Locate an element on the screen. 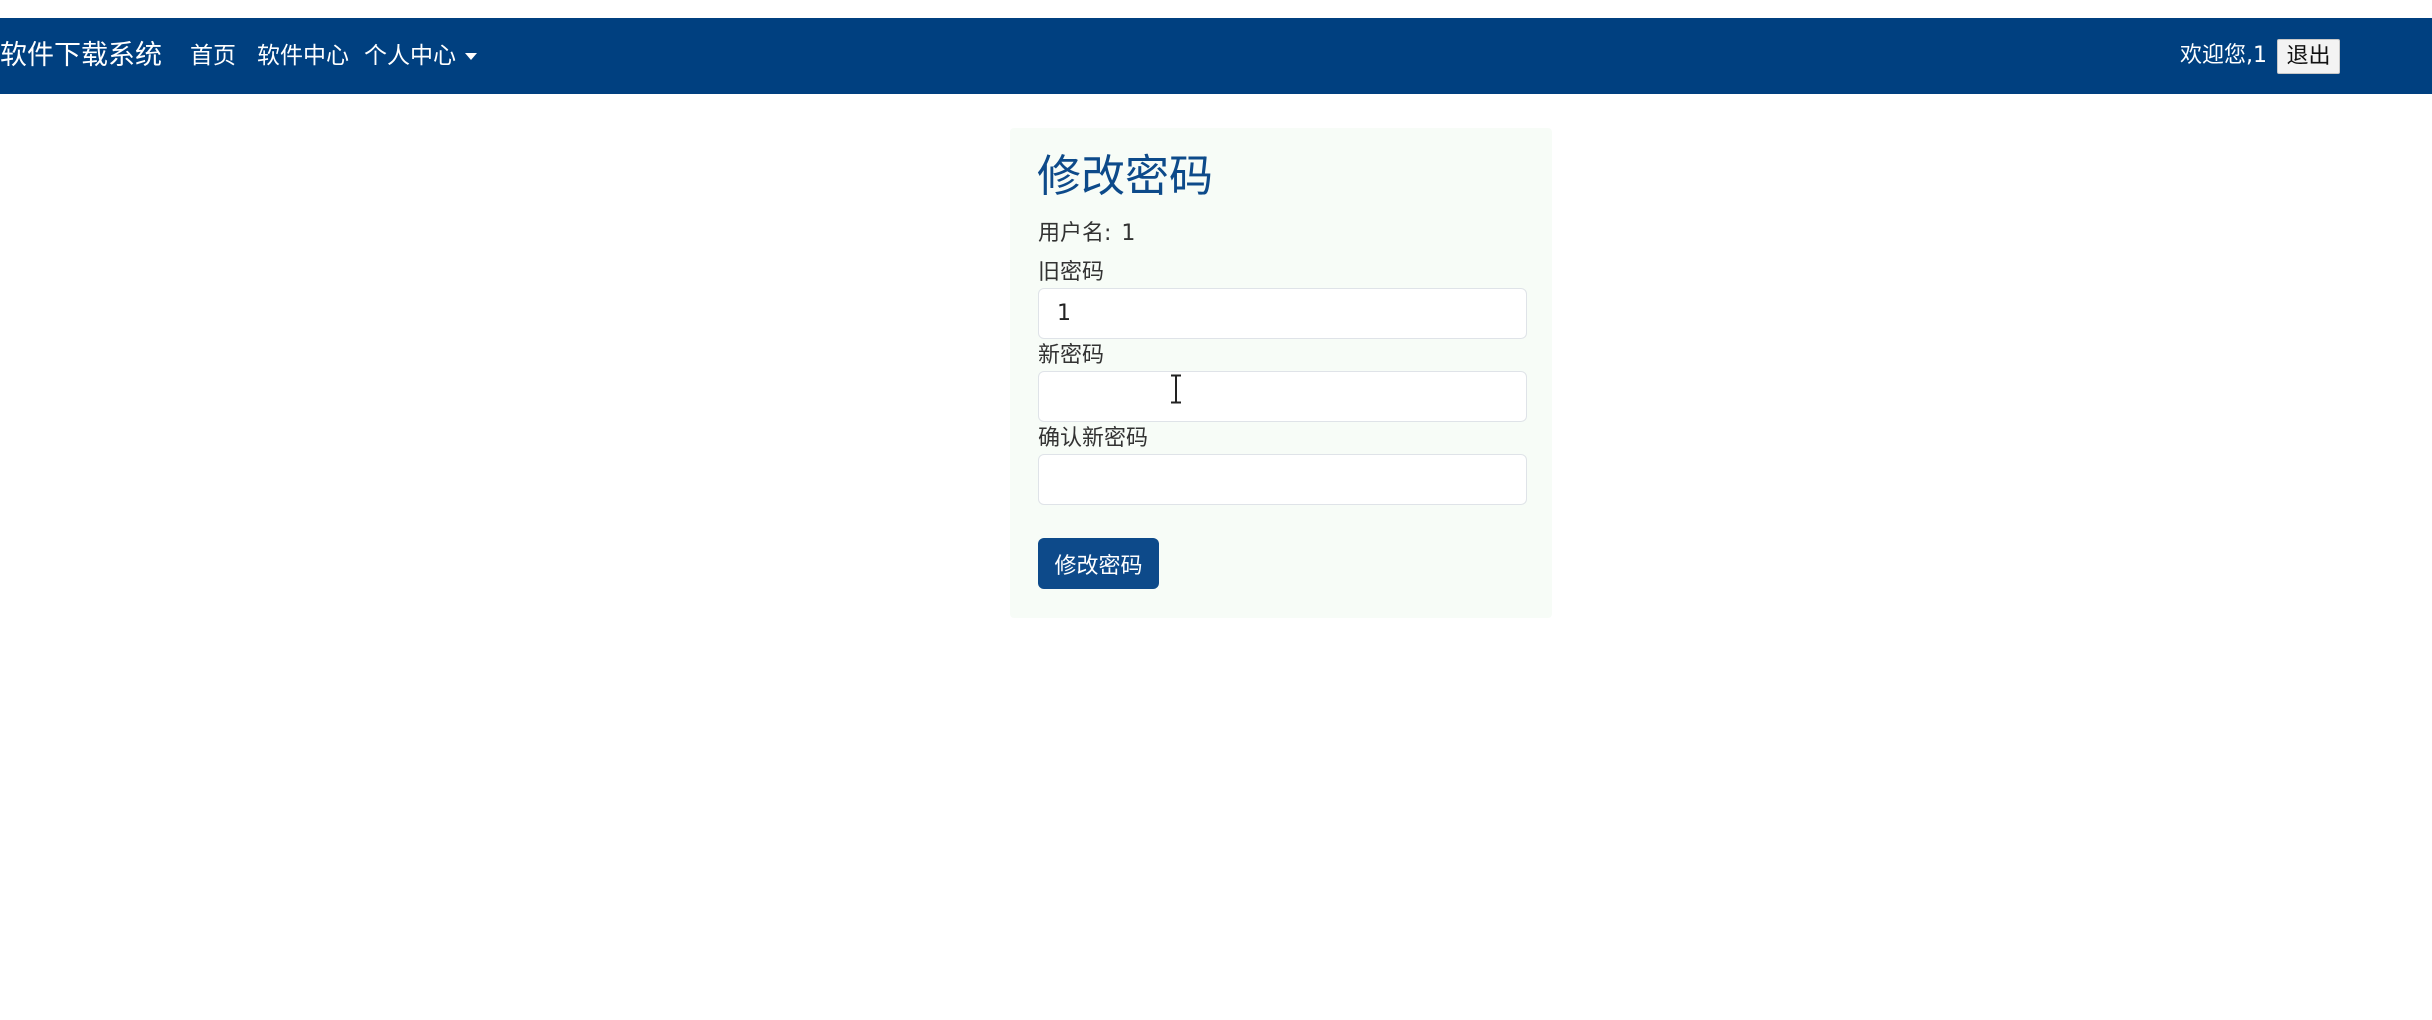  new-password-input is located at coordinates (1282, 396).